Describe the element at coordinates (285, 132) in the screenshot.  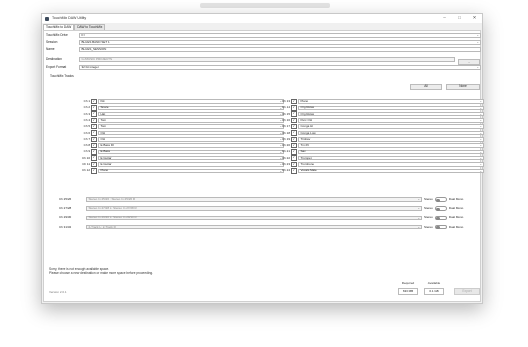
I see `track-channel-label: Ch 18` at that location.